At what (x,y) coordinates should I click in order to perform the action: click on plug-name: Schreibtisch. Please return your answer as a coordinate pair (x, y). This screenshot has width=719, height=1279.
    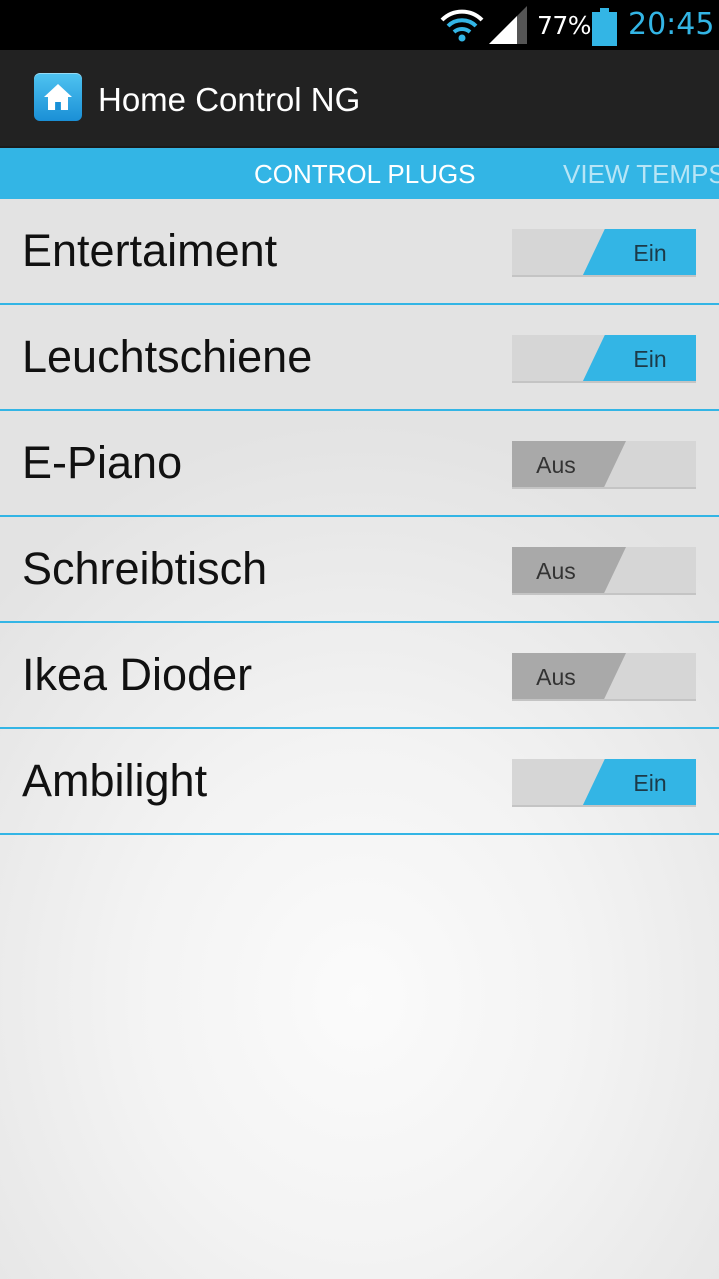
    Looking at the image, I should click on (145, 568).